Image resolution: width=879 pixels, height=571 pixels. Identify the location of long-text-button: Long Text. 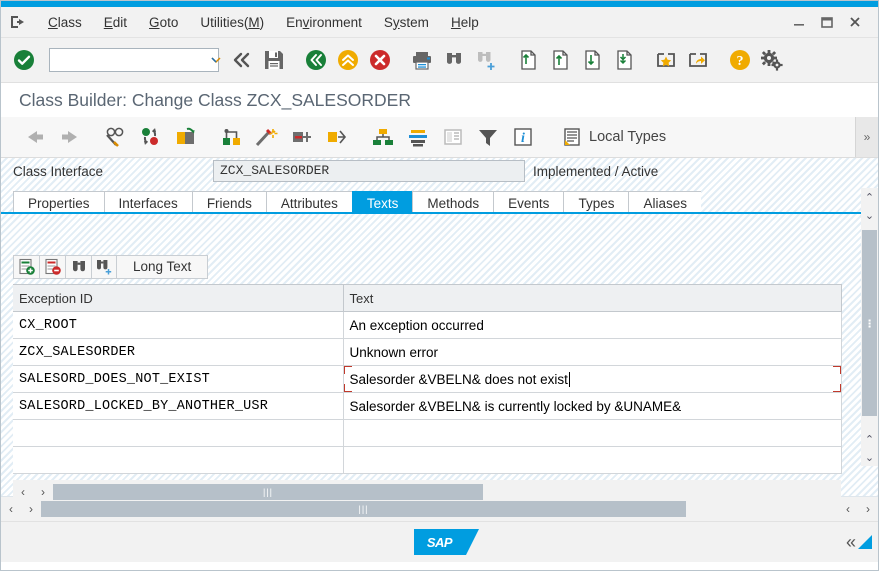
(162, 267).